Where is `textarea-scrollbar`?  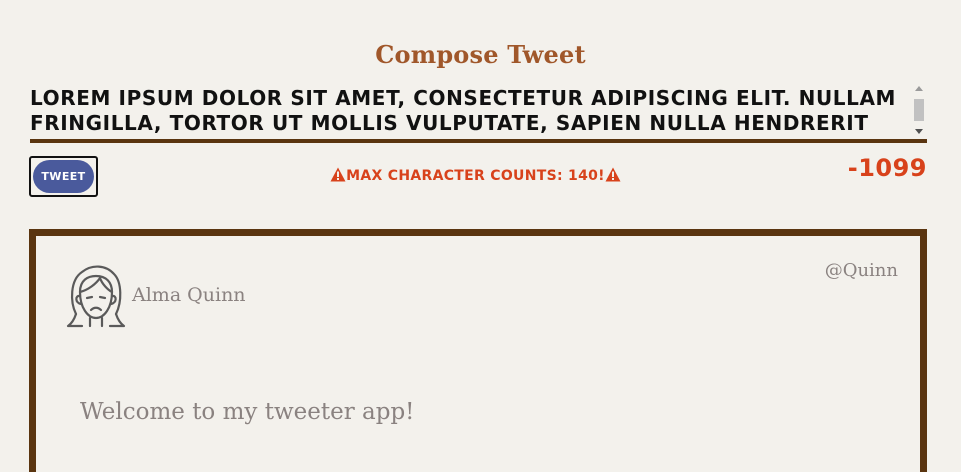 textarea-scrollbar is located at coordinates (919, 110).